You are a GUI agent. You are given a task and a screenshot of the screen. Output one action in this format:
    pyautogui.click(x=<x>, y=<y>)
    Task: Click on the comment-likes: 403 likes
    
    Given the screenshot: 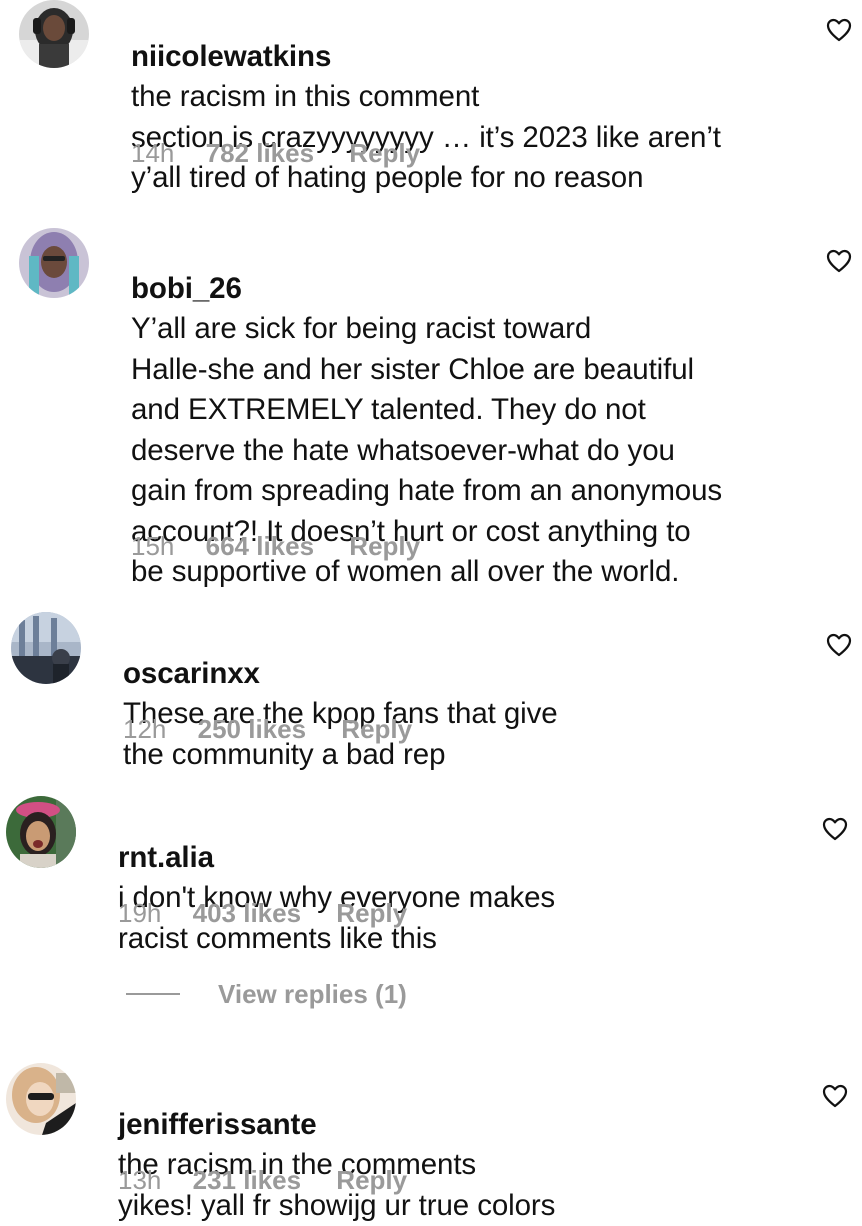 What is the action you would take?
    pyautogui.click(x=247, y=913)
    